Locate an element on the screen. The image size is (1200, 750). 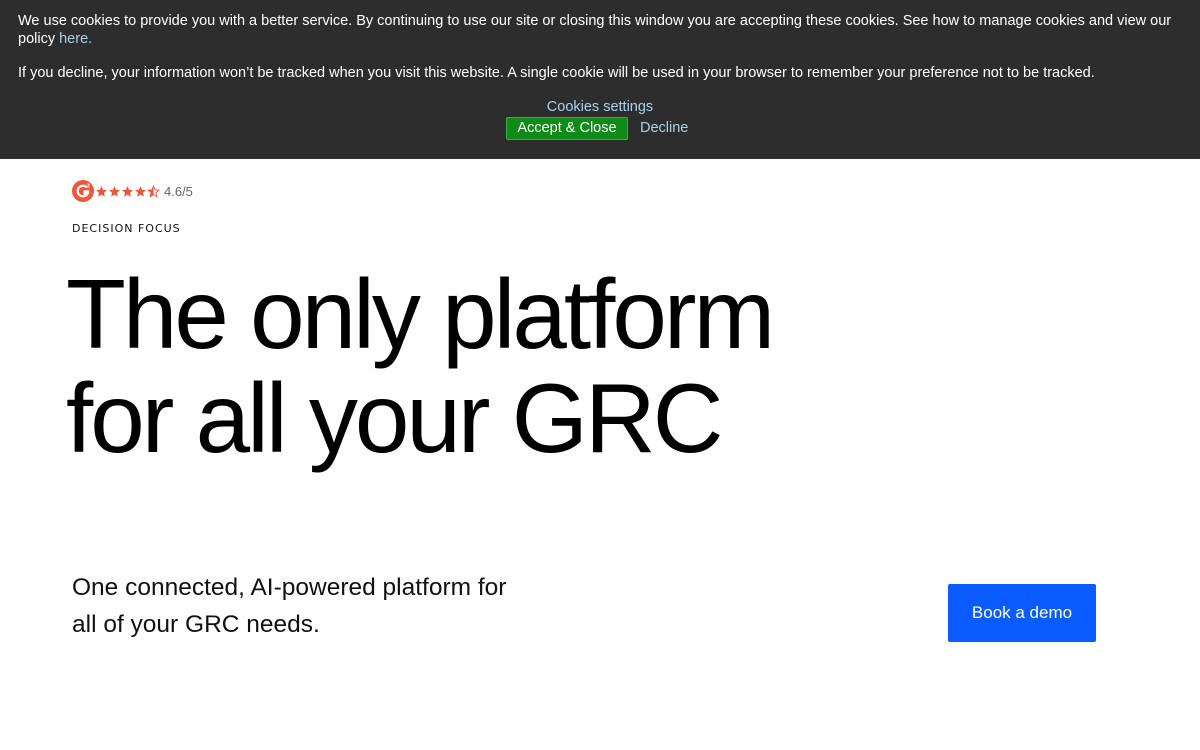
rating-score: 4.6/5 is located at coordinates (178, 191).